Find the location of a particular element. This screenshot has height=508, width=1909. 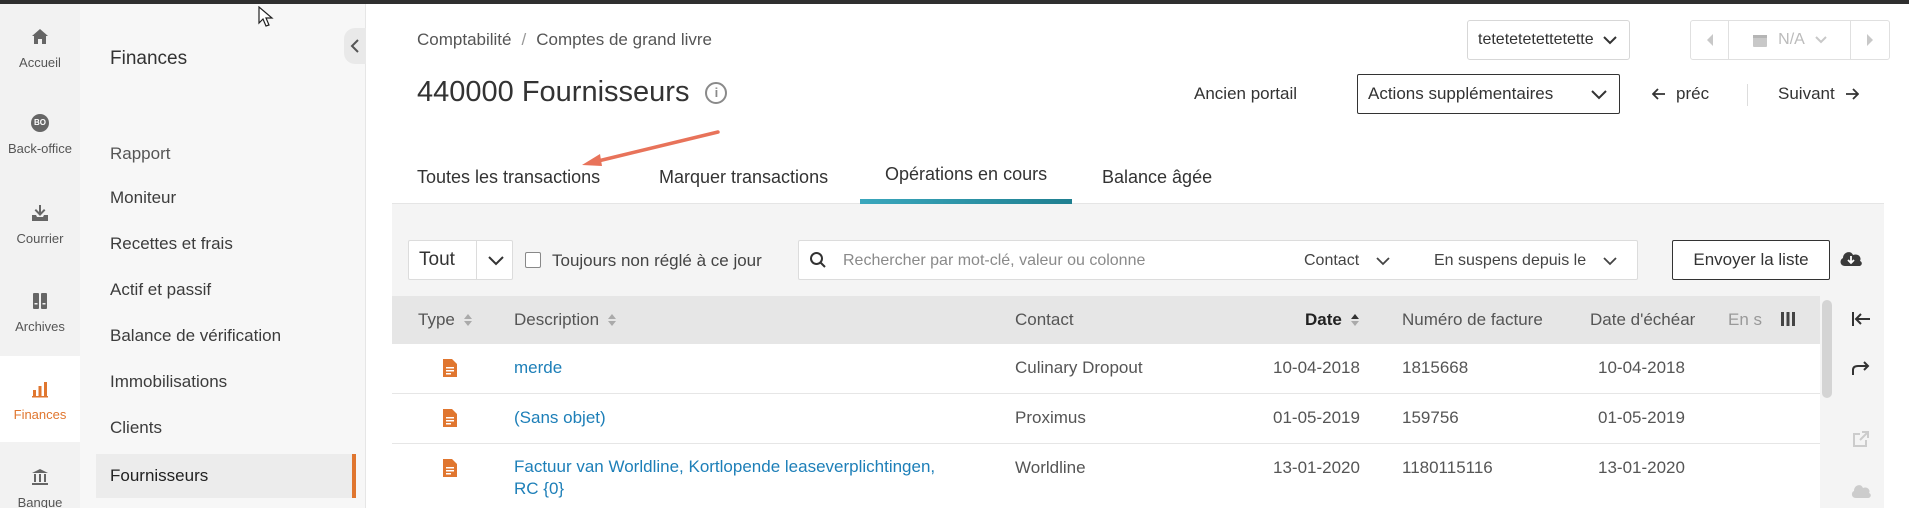

organization-select: tetetetetettetette is located at coordinates (1548, 40).